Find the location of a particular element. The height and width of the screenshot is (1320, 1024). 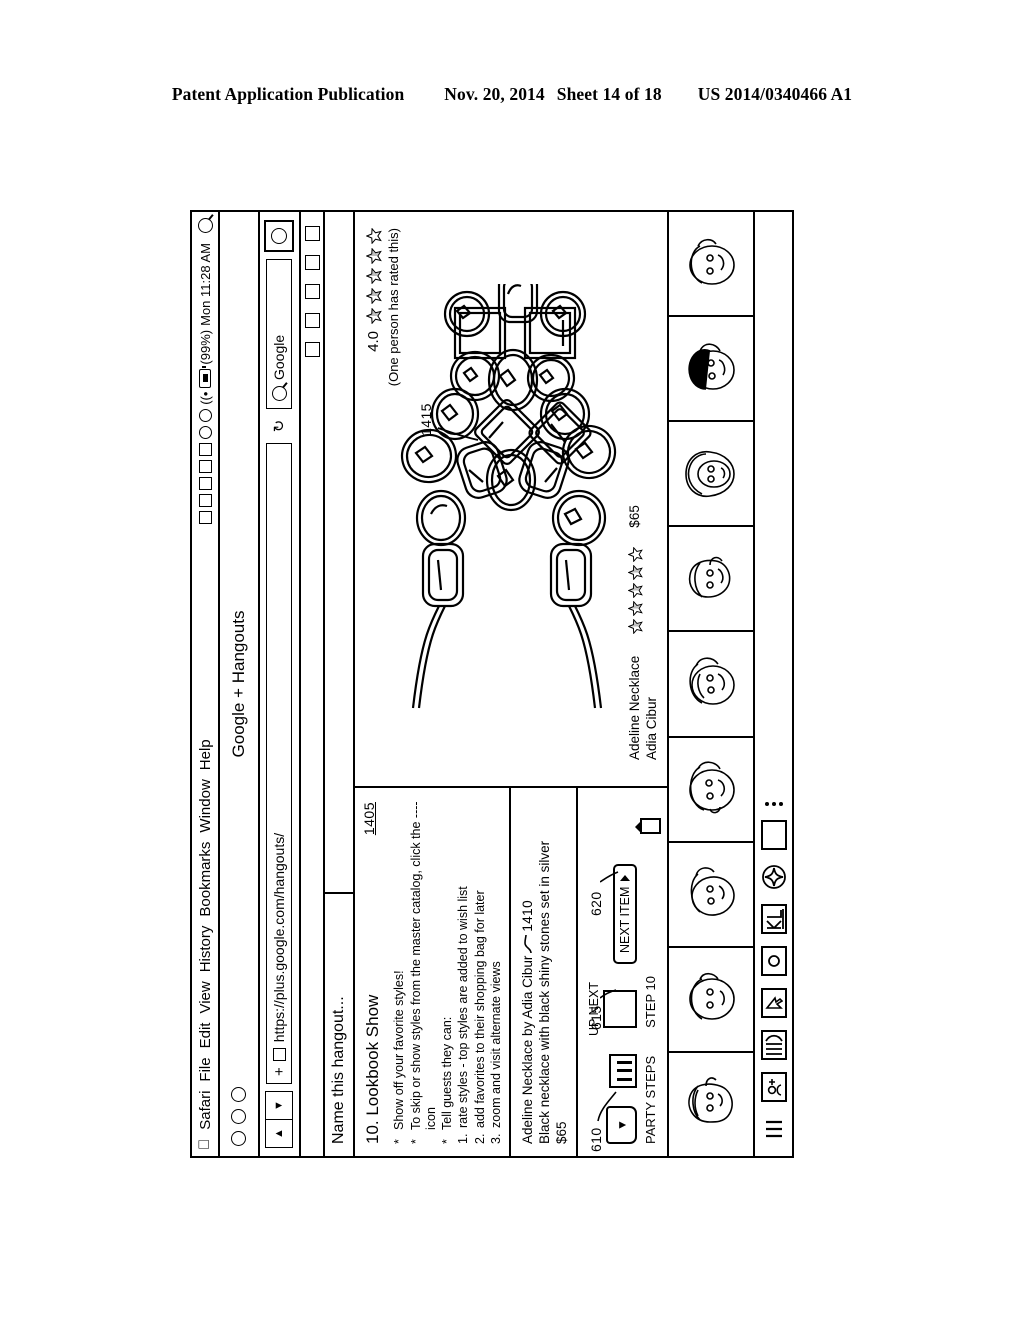

address-bar: + https://plus.google.com/hangouts/ is located at coordinates (279, 763).